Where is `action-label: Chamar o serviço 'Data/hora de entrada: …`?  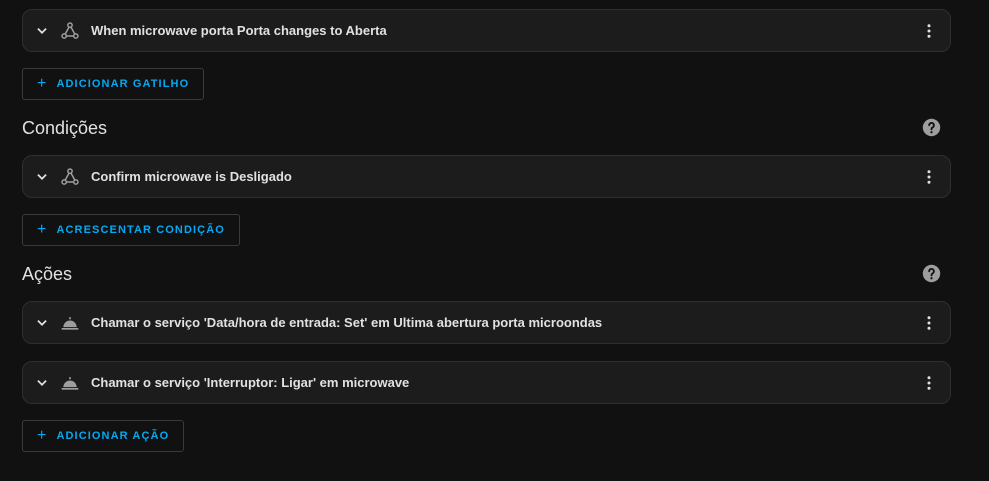 action-label: Chamar o serviço 'Data/hora de entrada: … is located at coordinates (347, 322).